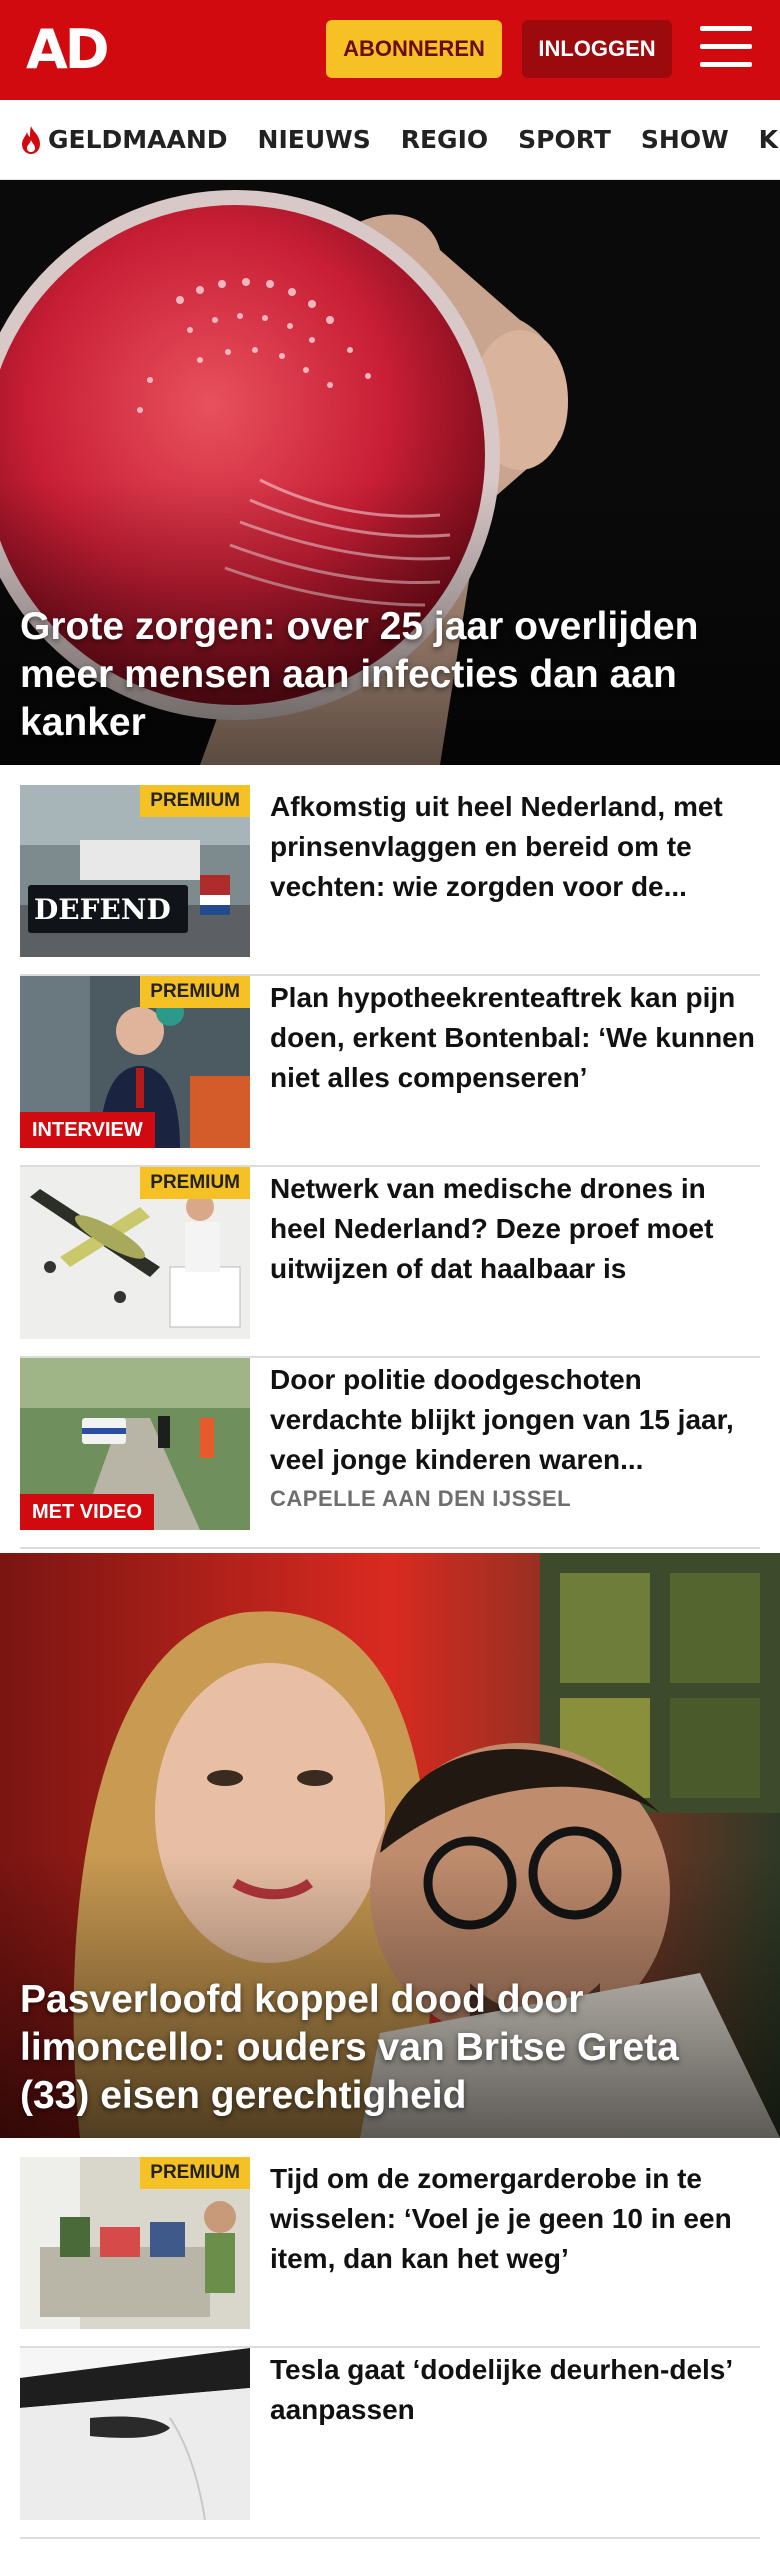 This screenshot has height=2560, width=780. Describe the element at coordinates (135, 1444) in the screenshot. I see `article-thumbnail: MET VIDEO` at that location.